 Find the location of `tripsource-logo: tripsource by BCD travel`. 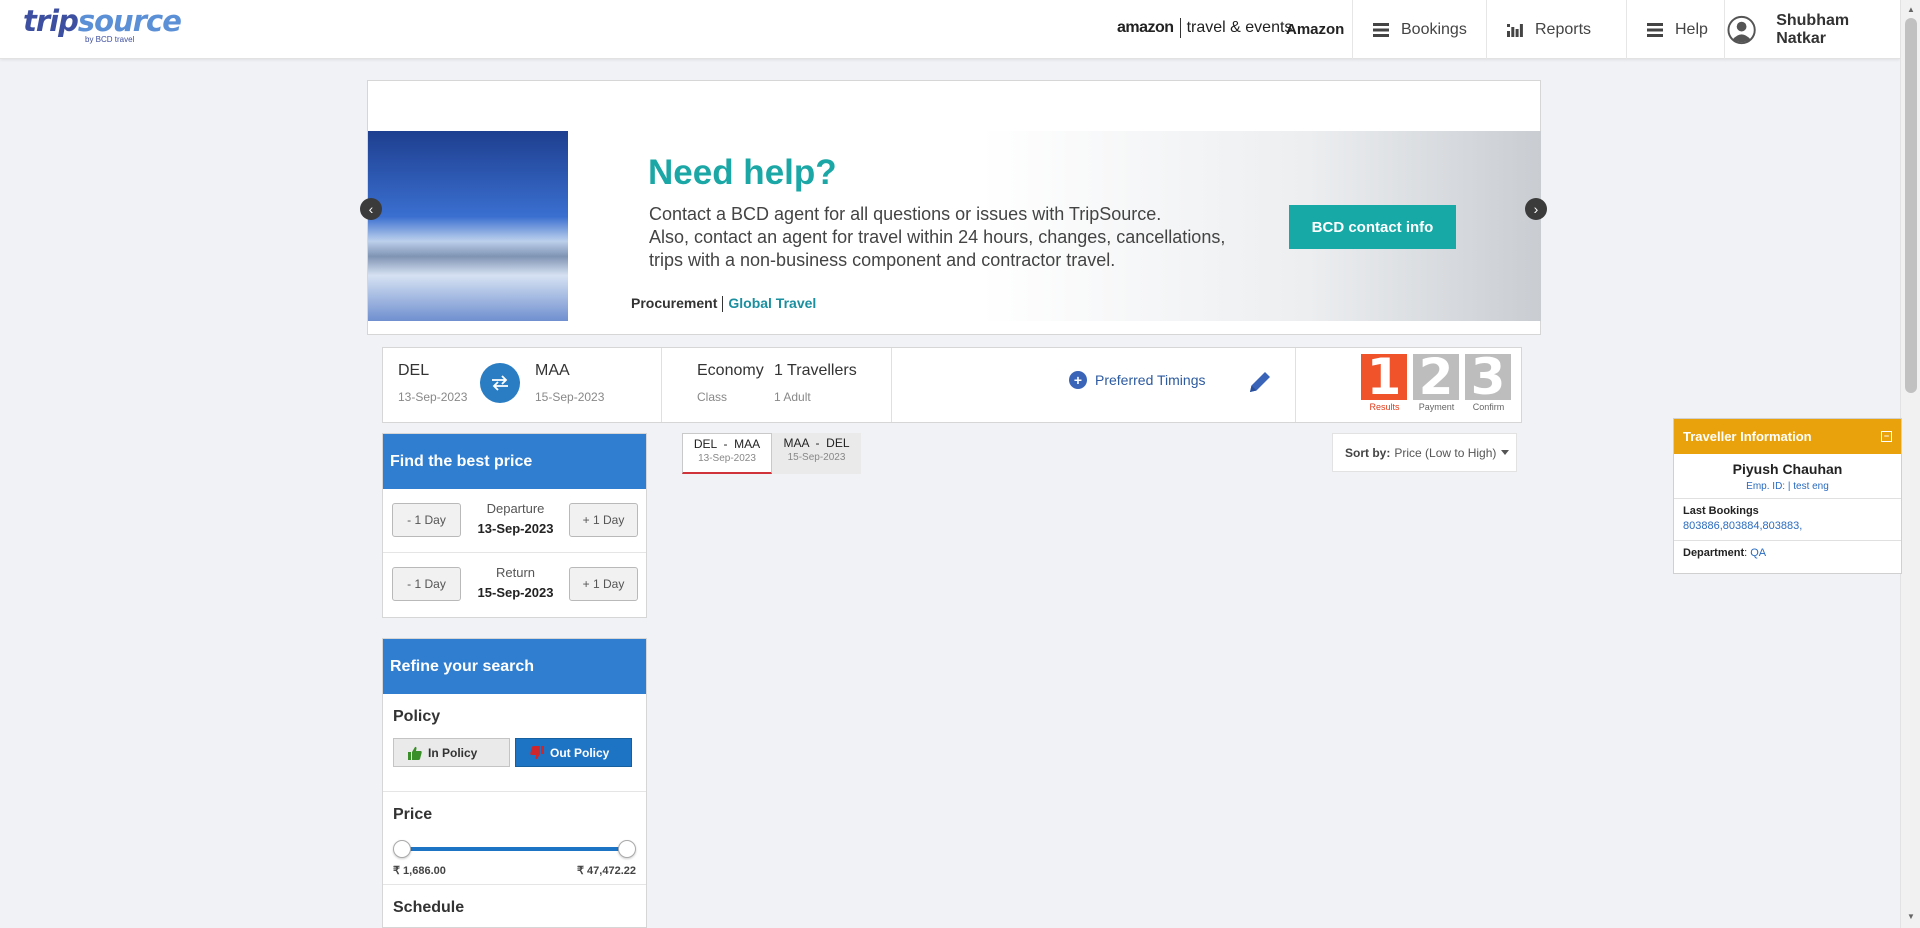

tripsource-logo: tripsource by BCD travel is located at coordinates (102, 28).